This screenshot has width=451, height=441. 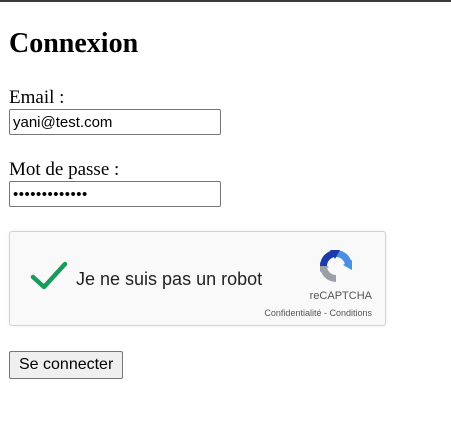 What do you see at coordinates (336, 266) in the screenshot?
I see `recaptcha-logo-icon` at bounding box center [336, 266].